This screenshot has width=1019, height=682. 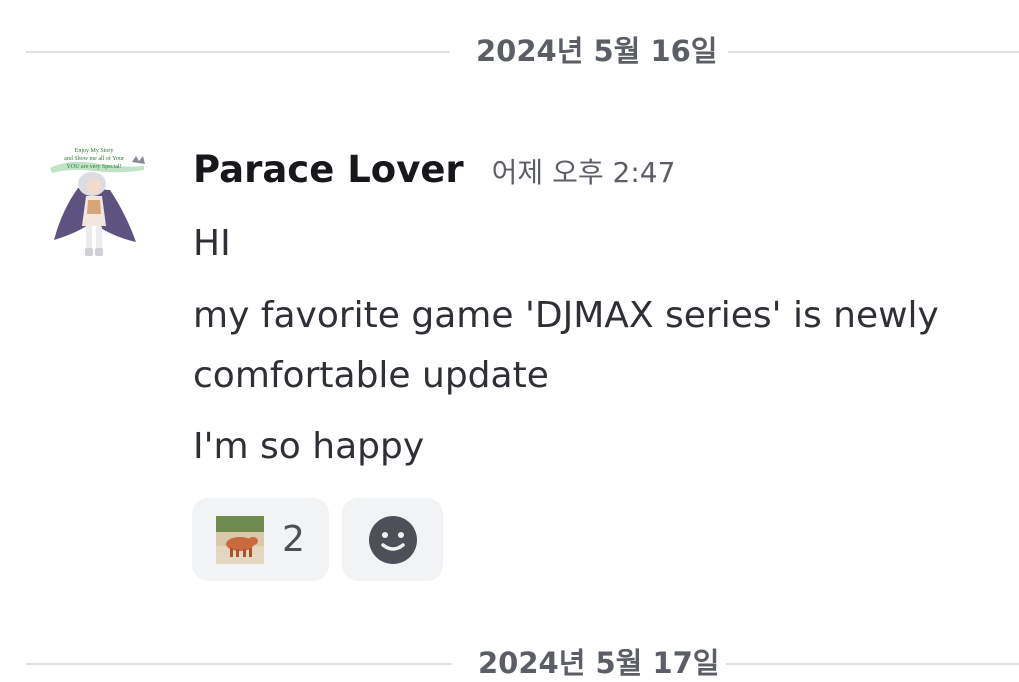 I want to click on smiley-icon, so click(x=392, y=539).